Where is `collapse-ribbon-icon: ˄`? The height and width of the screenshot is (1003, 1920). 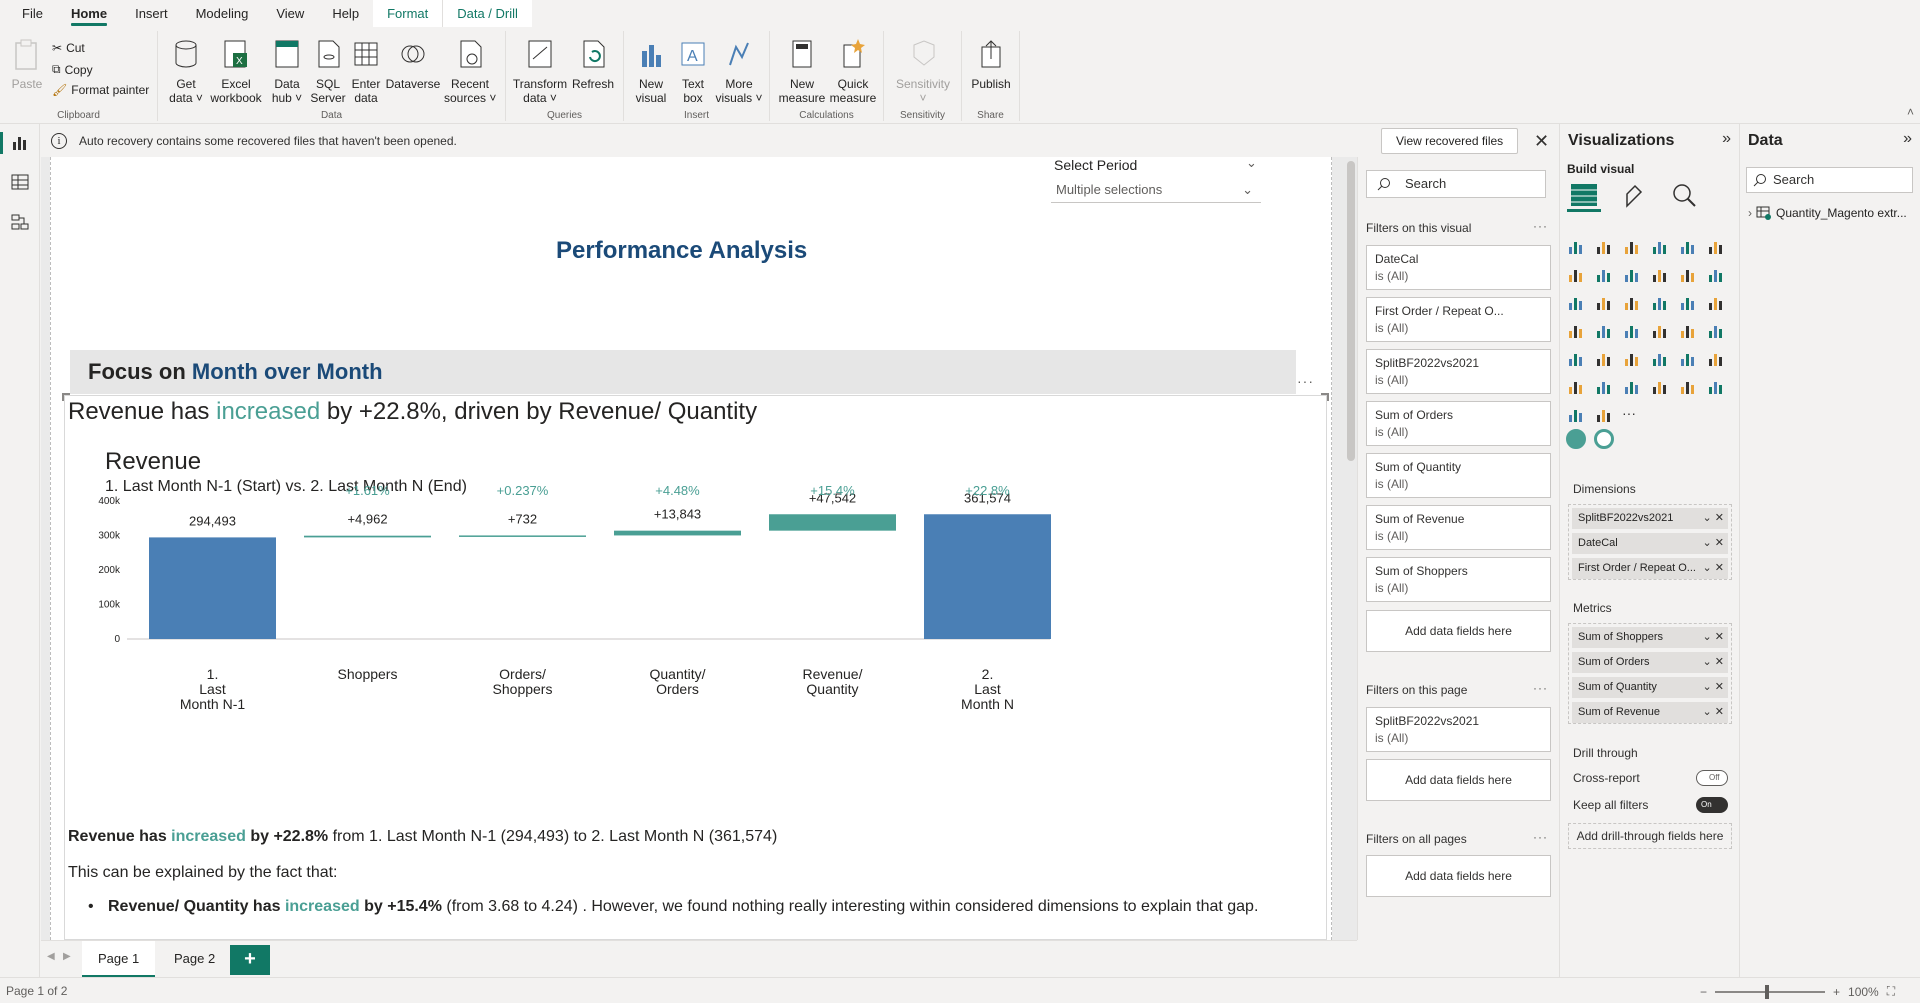
collapse-ribbon-icon: ˄ is located at coordinates (1910, 112).